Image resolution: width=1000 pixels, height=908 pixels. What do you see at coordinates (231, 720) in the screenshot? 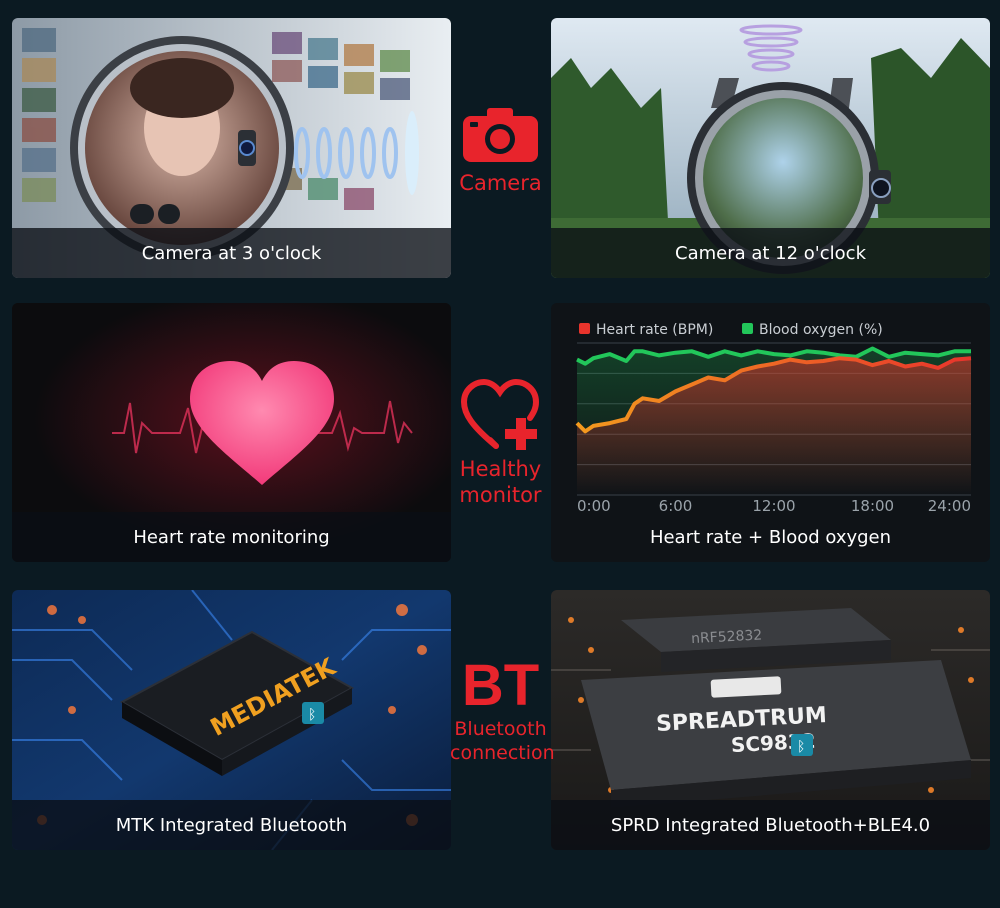
I see `mtk-bluetooth-panel: MEDIATEK ᛒ MTK Integrated Bluetooth` at bounding box center [231, 720].